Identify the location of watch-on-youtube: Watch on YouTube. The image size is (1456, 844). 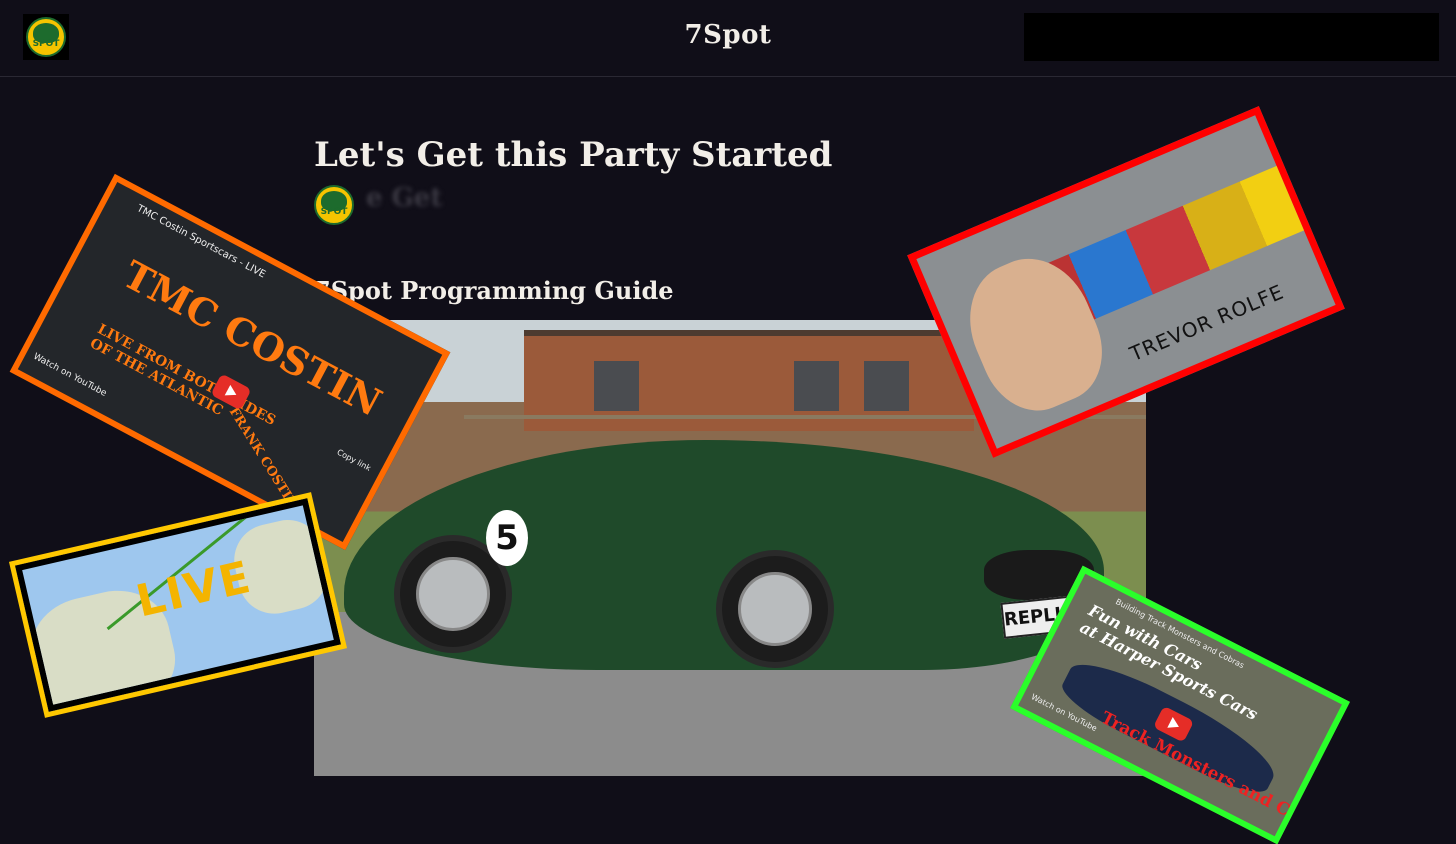
(69, 375).